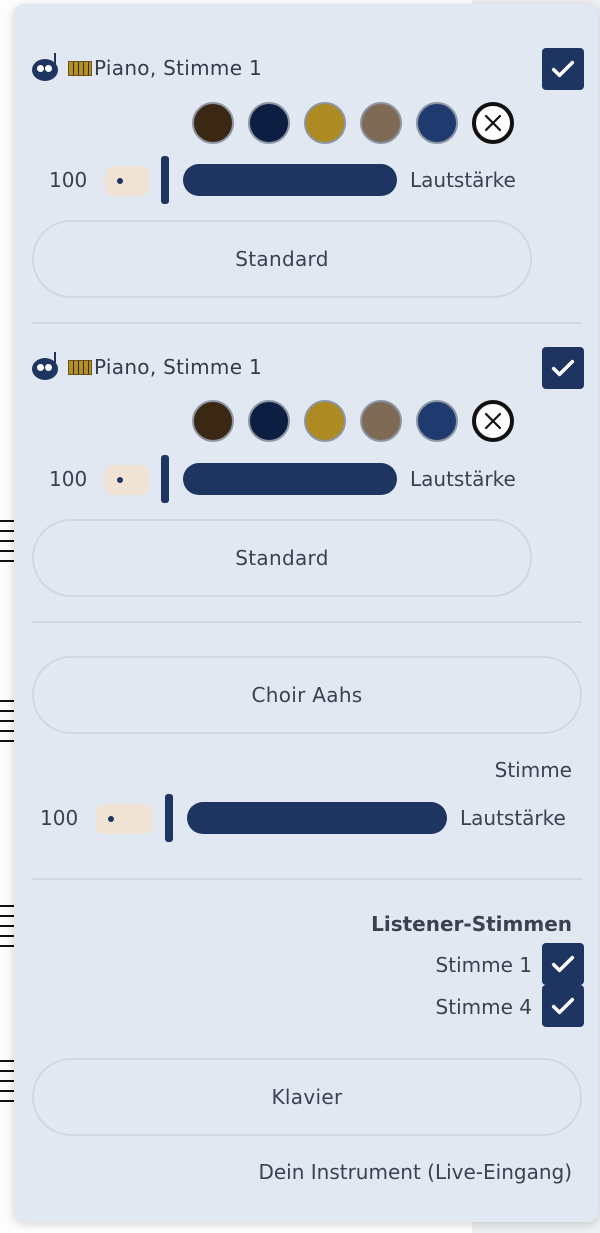 The height and width of the screenshot is (1233, 600). I want to click on listener-voice-label: Stimme 4, so click(483, 1007).